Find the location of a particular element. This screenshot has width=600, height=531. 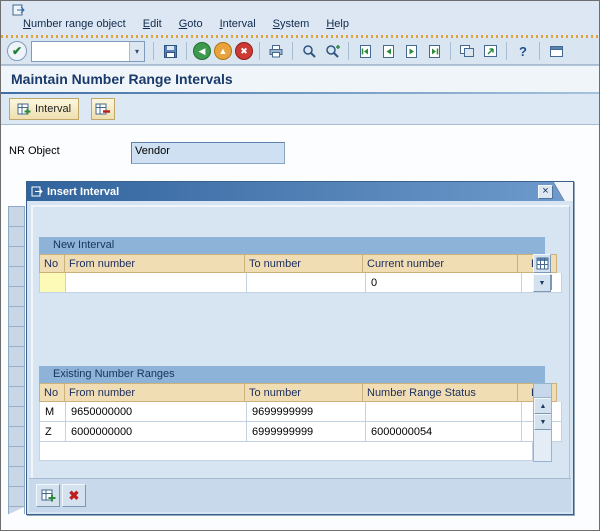

first-page-icon is located at coordinates (365, 51).